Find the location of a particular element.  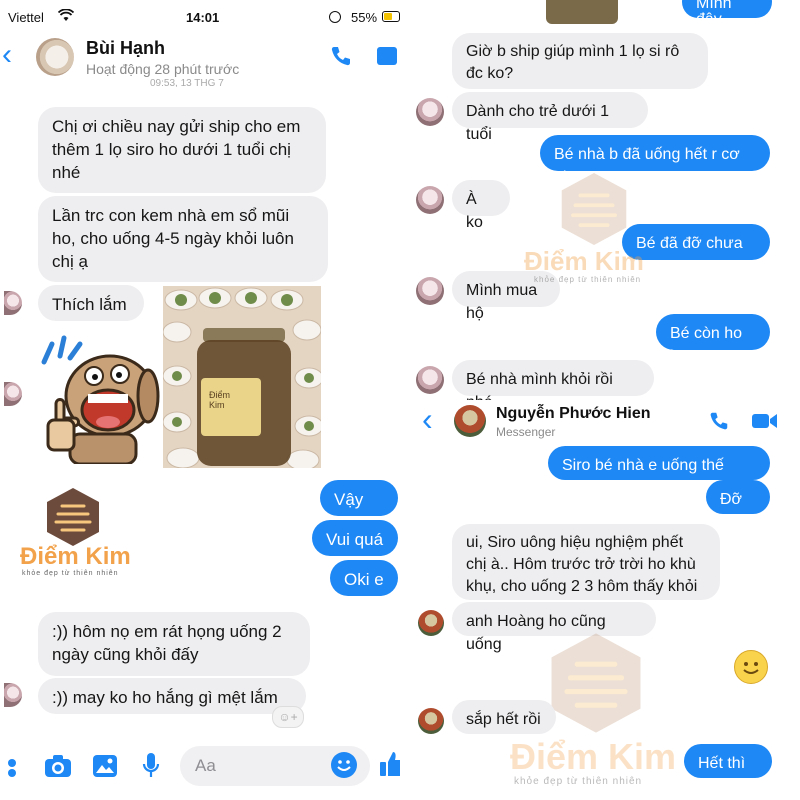

timestamp: 09:53, 13 THG 7 is located at coordinates (187, 82).